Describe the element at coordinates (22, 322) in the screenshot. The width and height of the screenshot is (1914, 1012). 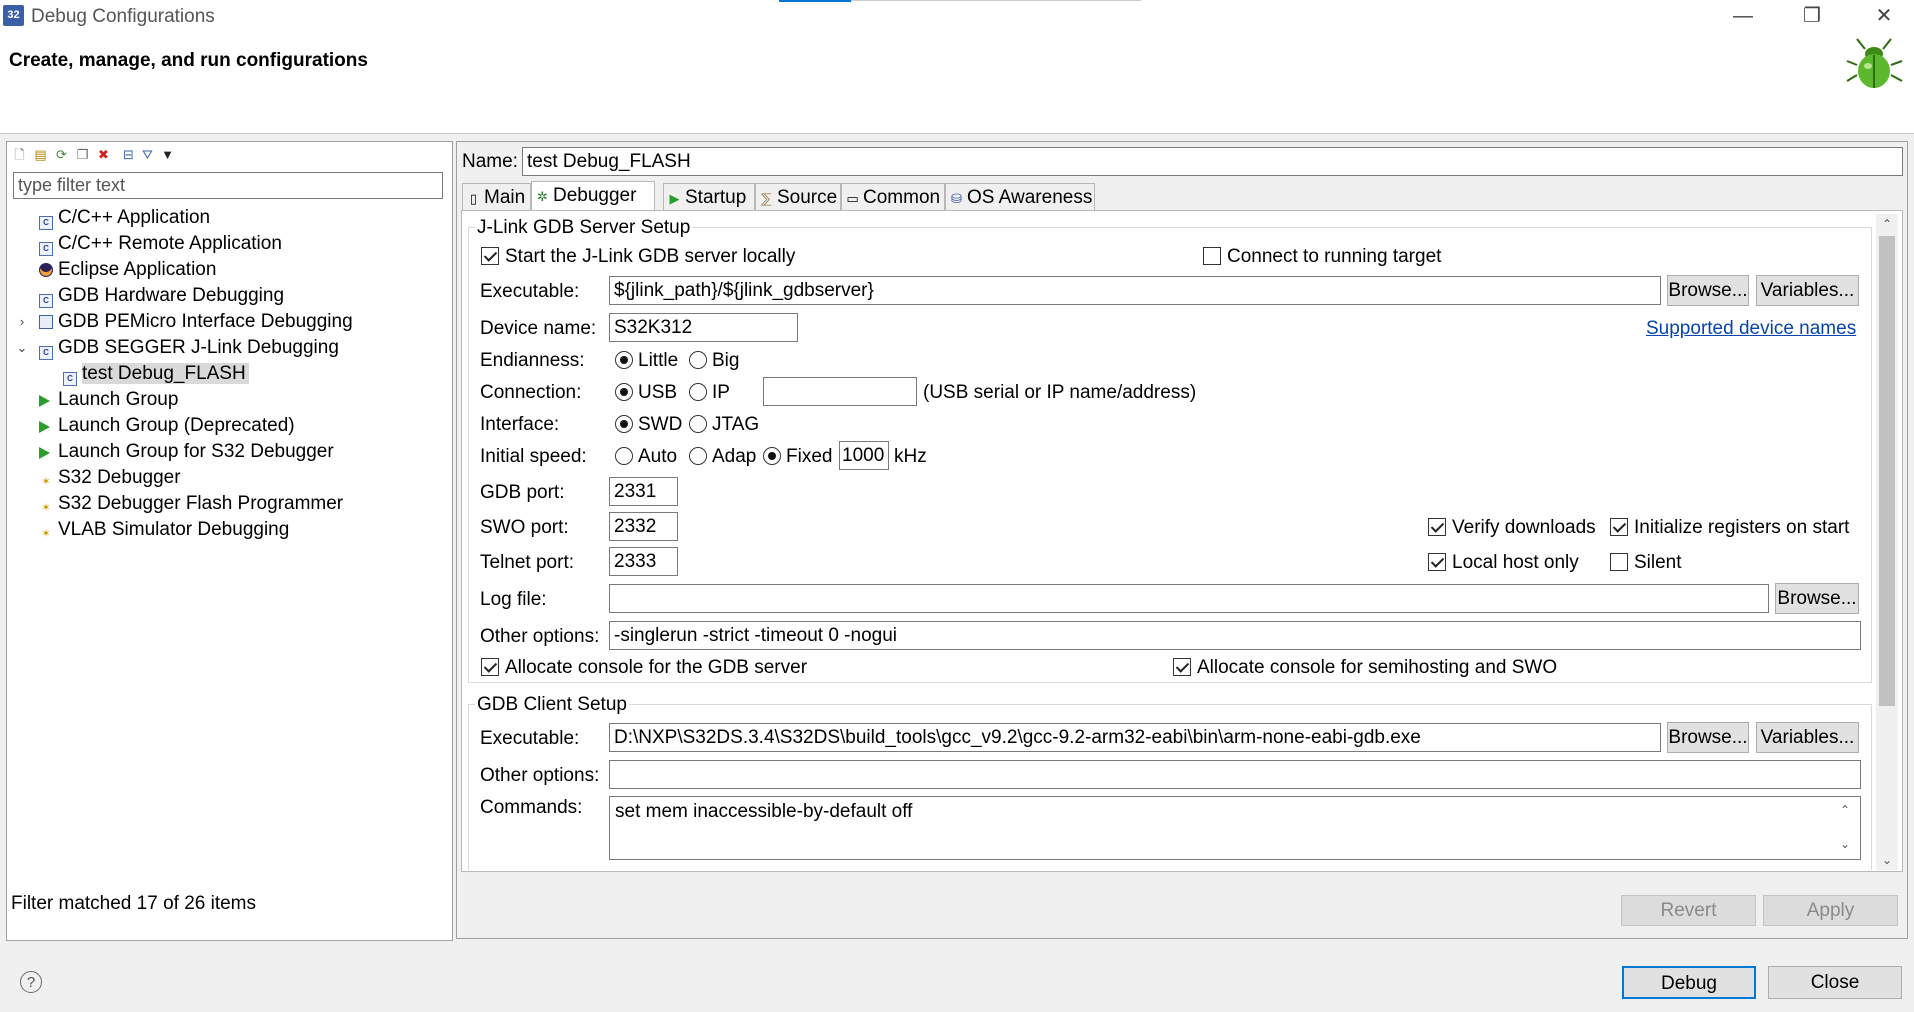
I see `expand-chevron-icon: ›` at that location.